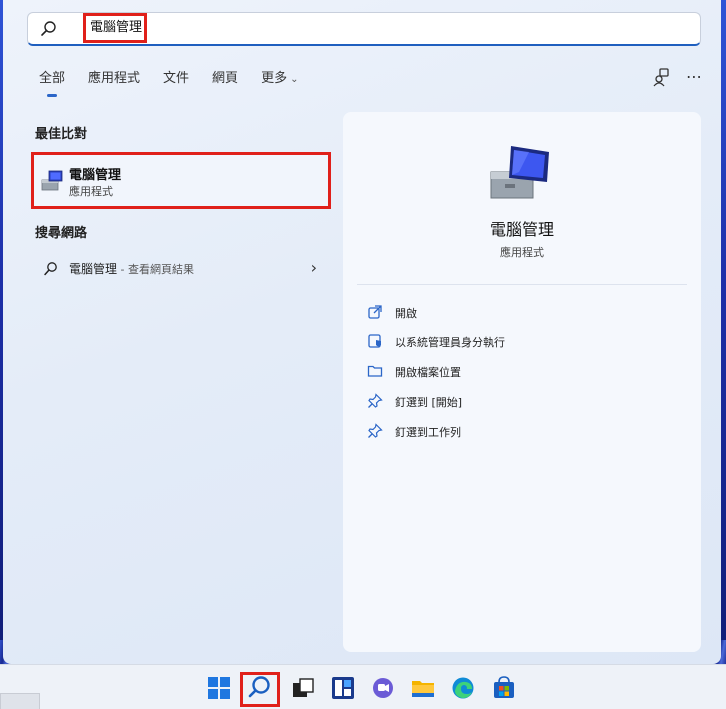 This screenshot has height=709, width=726. Describe the element at coordinates (374, 341) in the screenshot. I see `shield-icon` at that location.